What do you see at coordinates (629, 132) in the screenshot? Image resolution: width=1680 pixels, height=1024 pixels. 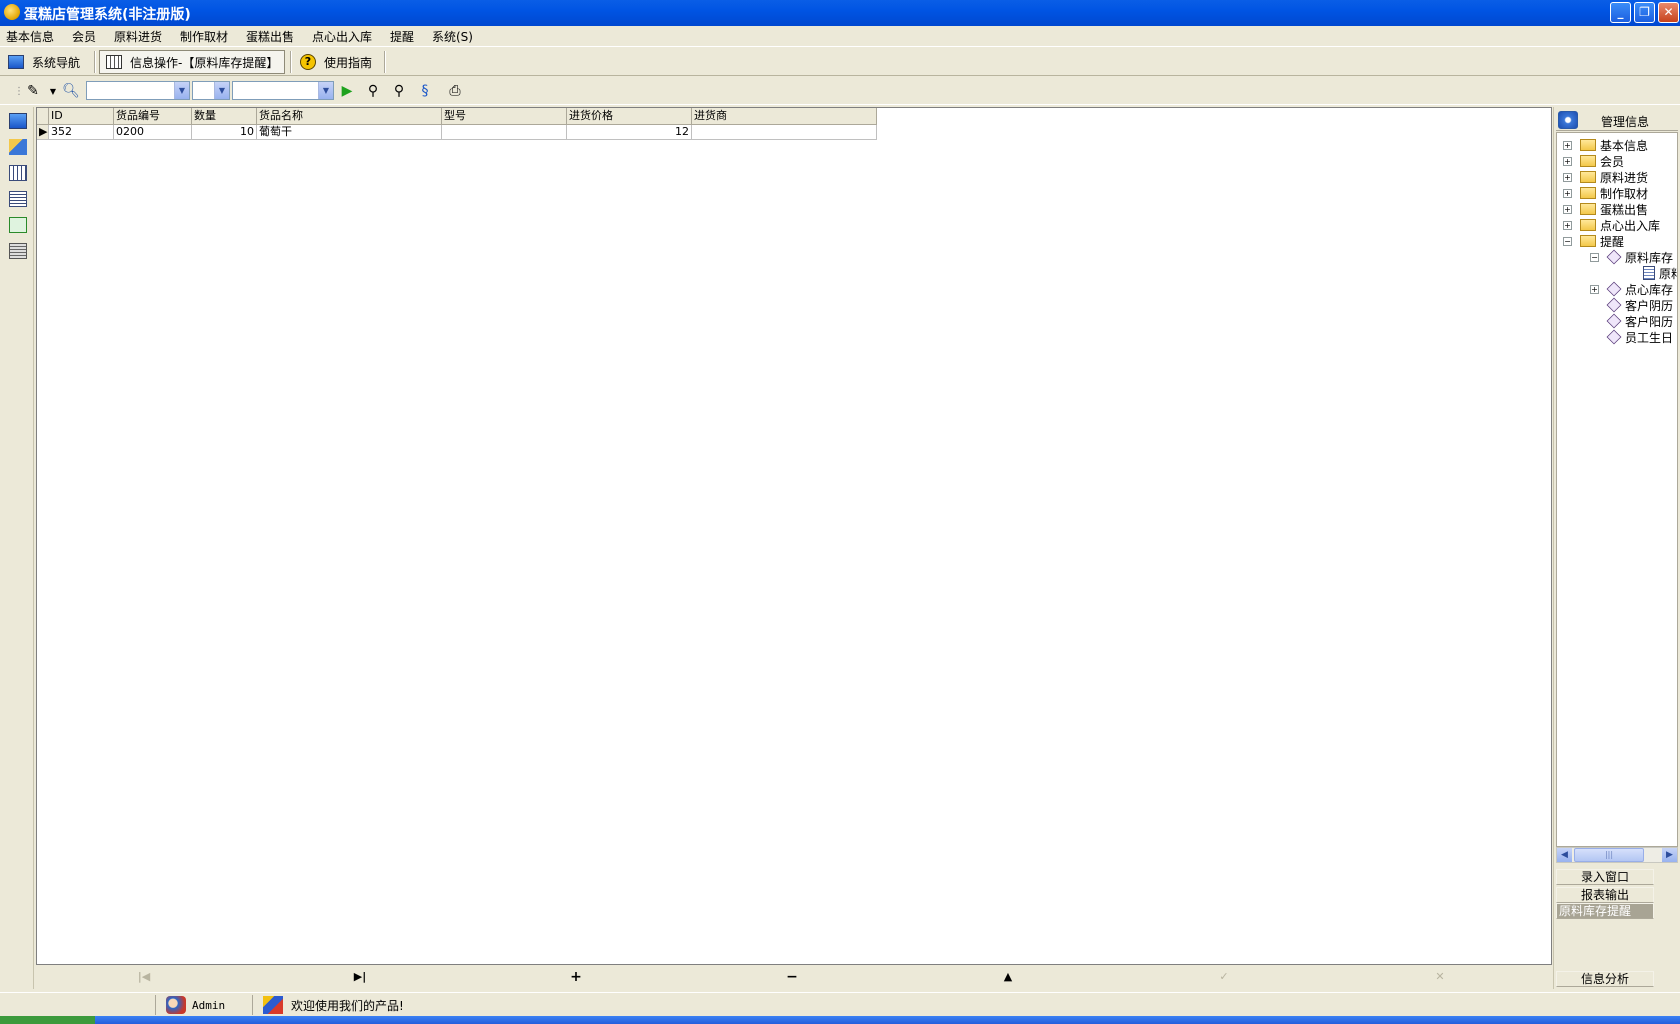 I see `cell-price: 12` at bounding box center [629, 132].